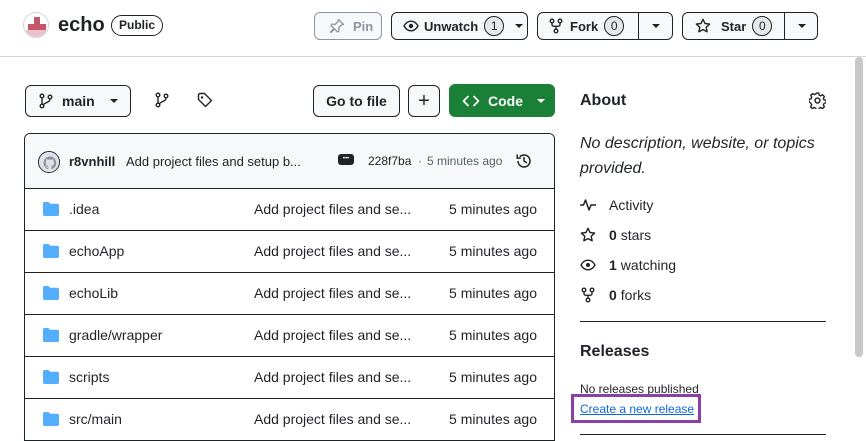  I want to click on file-name: src/main, so click(95, 419).